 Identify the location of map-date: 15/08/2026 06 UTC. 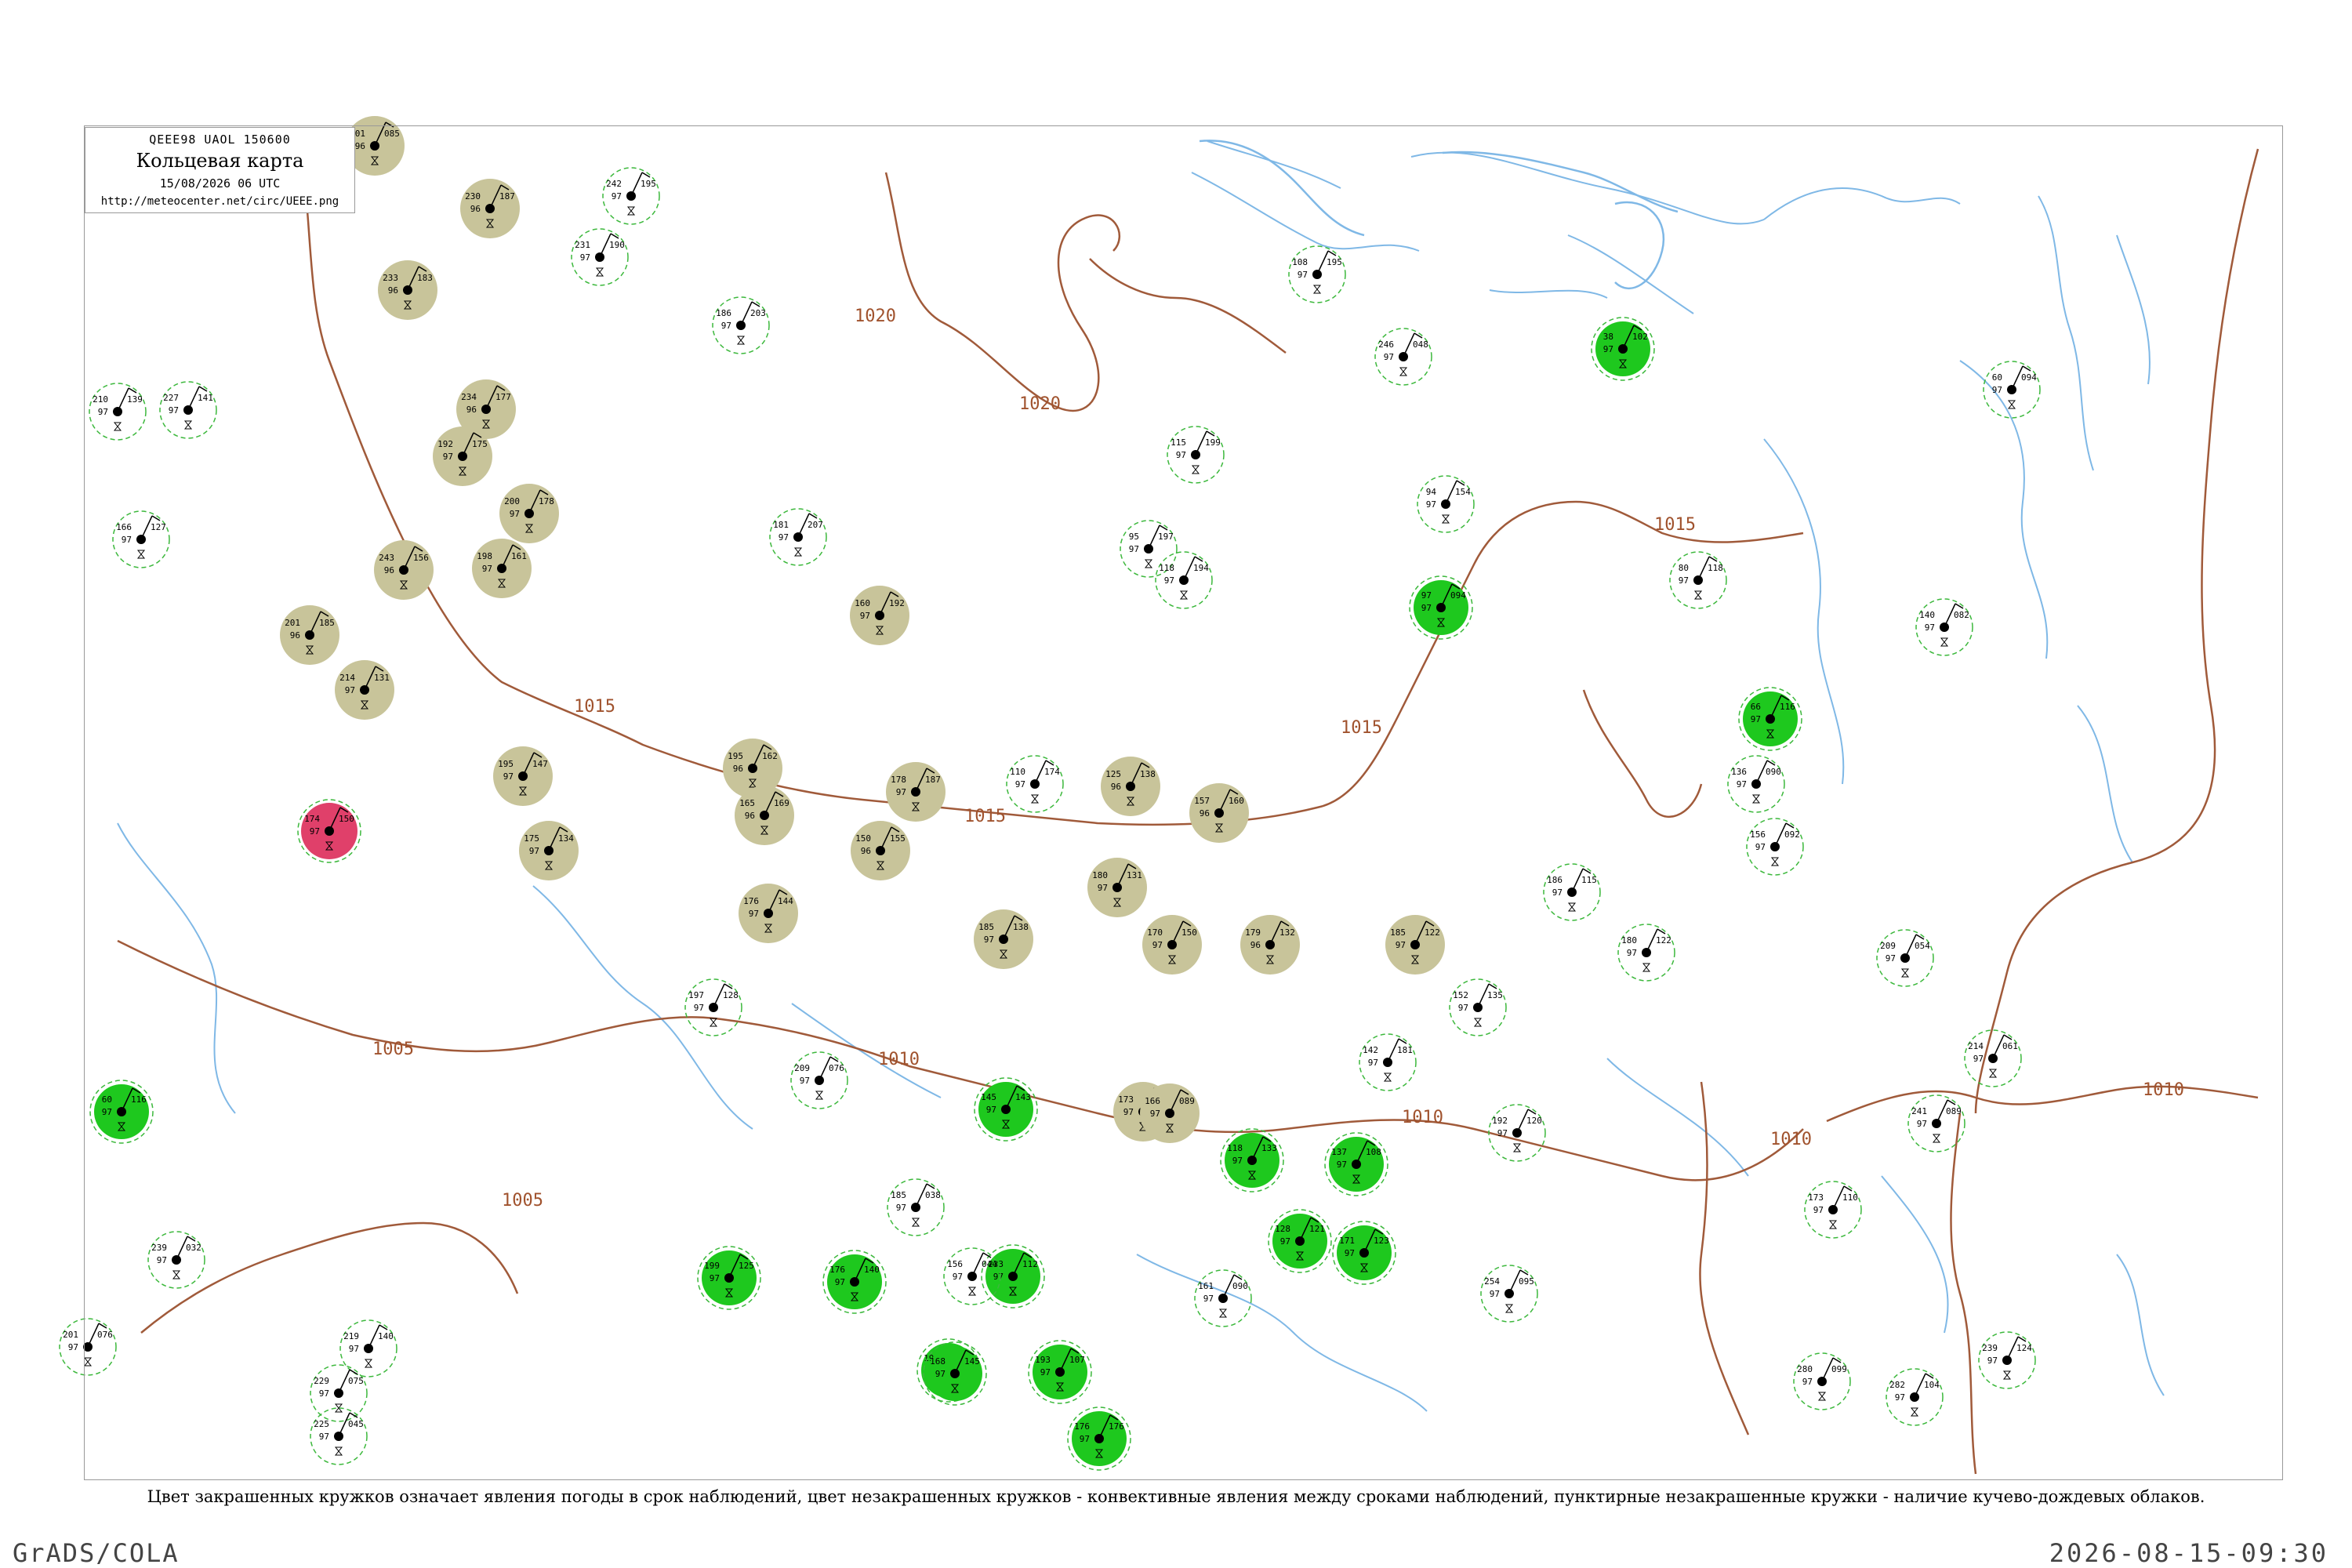
(220, 183).